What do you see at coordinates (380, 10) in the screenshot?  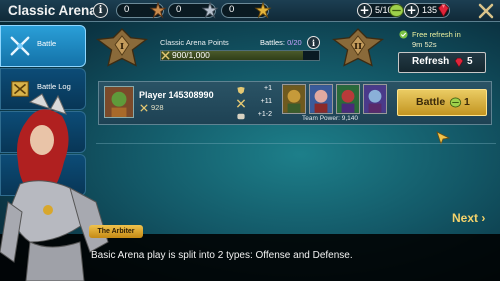 I see `arena-tokens-counter: + 5/10` at bounding box center [380, 10].